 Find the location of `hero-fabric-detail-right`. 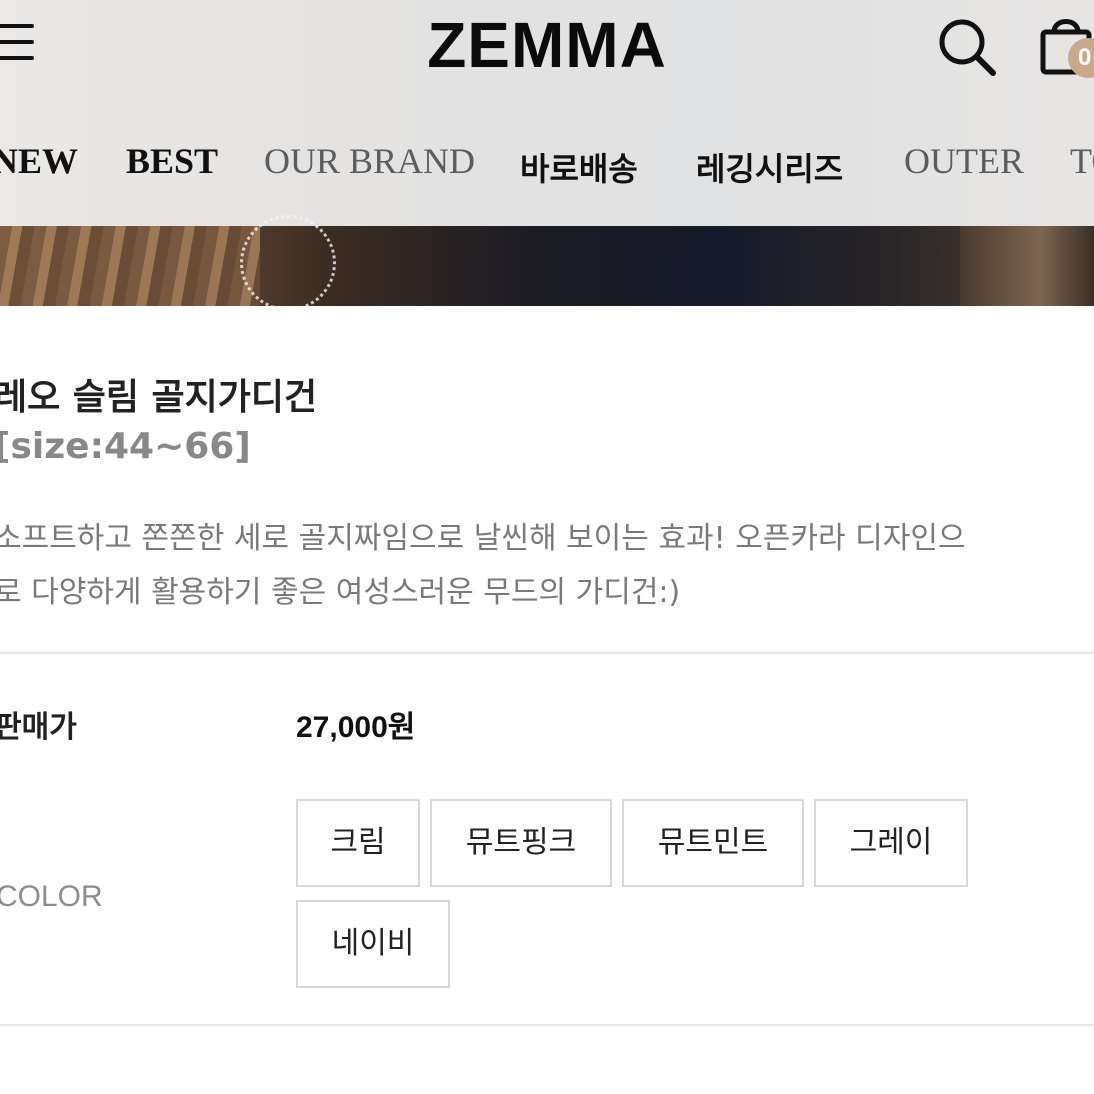

hero-fabric-detail-right is located at coordinates (1027, 266).